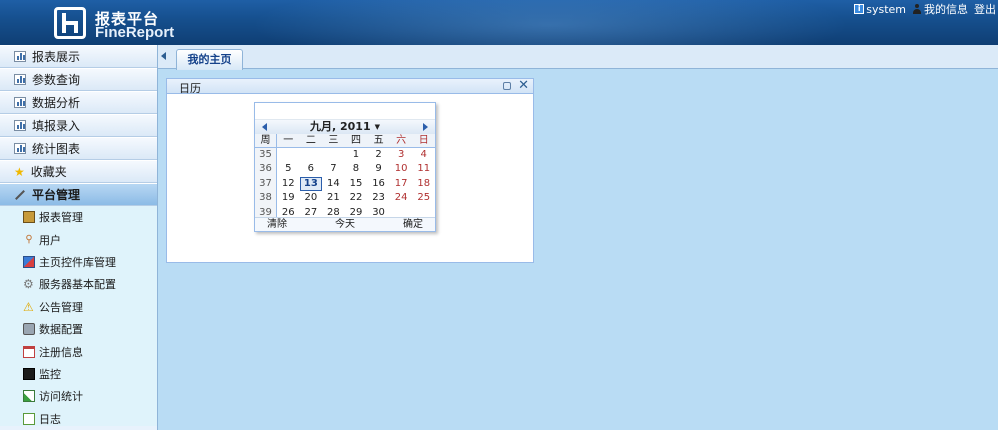  Describe the element at coordinates (350, 86) in the screenshot. I see `panel-header: 日历 ✕` at that location.